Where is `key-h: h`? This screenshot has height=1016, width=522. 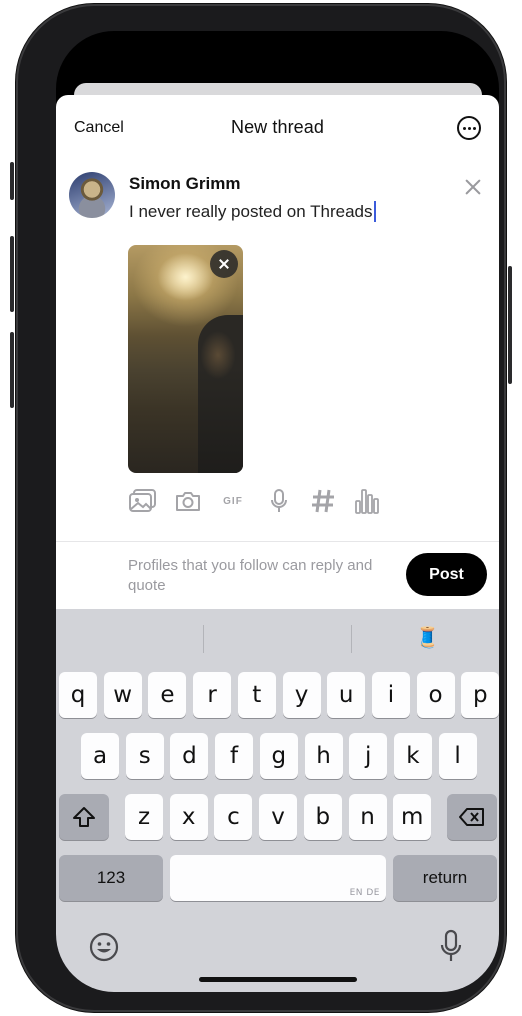 key-h: h is located at coordinates (323, 756).